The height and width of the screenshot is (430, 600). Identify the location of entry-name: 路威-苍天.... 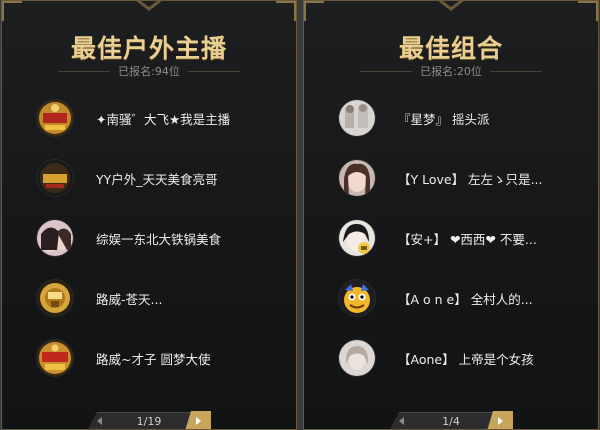
(129, 298).